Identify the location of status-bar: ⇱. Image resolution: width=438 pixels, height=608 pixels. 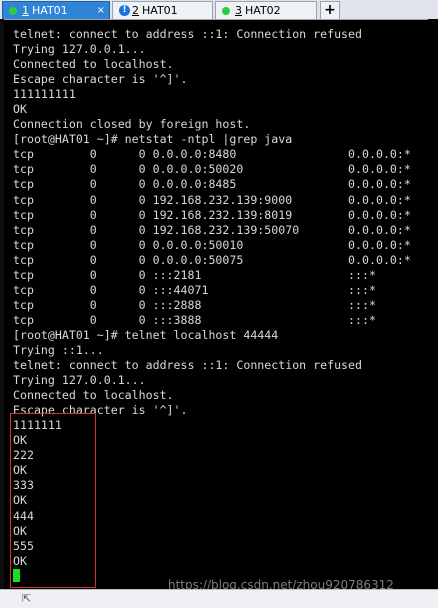
(219, 598).